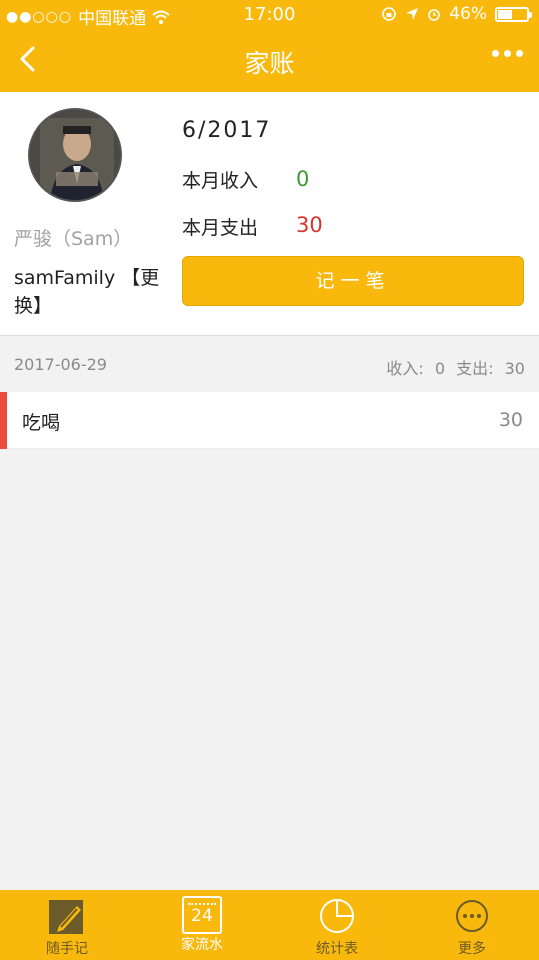 Image resolution: width=539 pixels, height=960 pixels. I want to click on tab-family-flow: 24 家流水, so click(202, 925).